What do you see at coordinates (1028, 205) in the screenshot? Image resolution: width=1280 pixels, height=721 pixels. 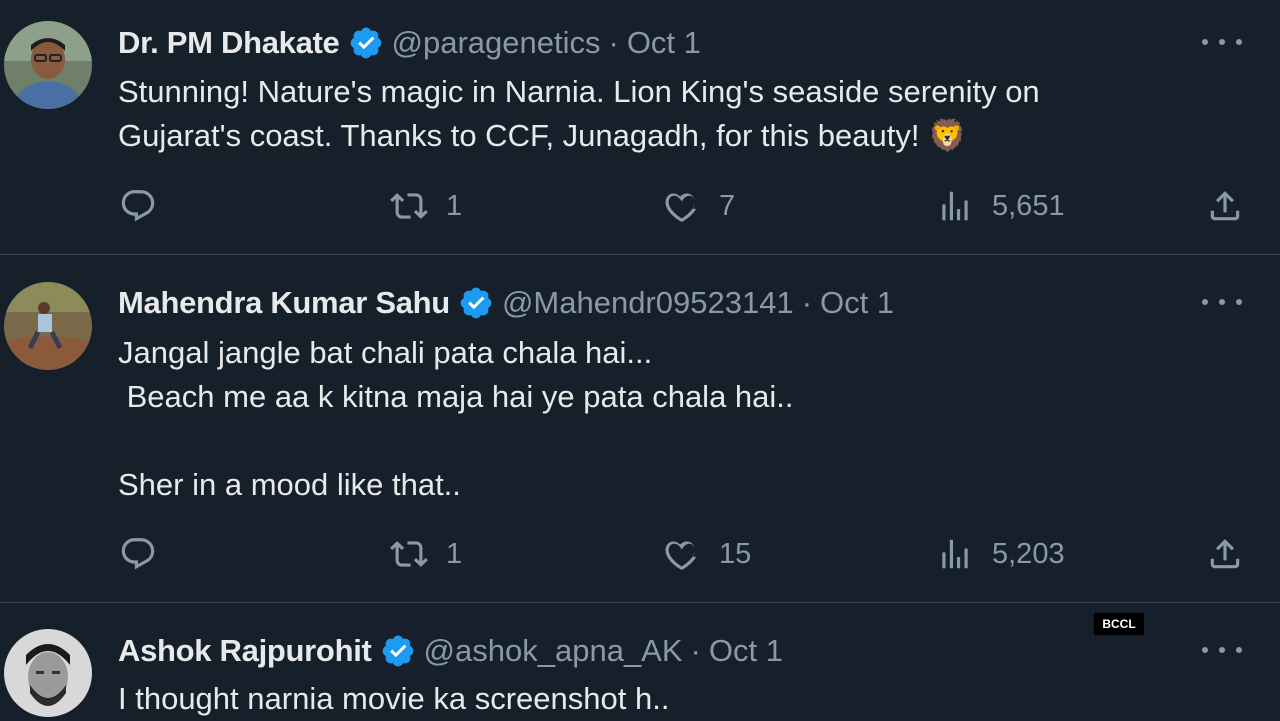 I see `view-count: 5,651` at bounding box center [1028, 205].